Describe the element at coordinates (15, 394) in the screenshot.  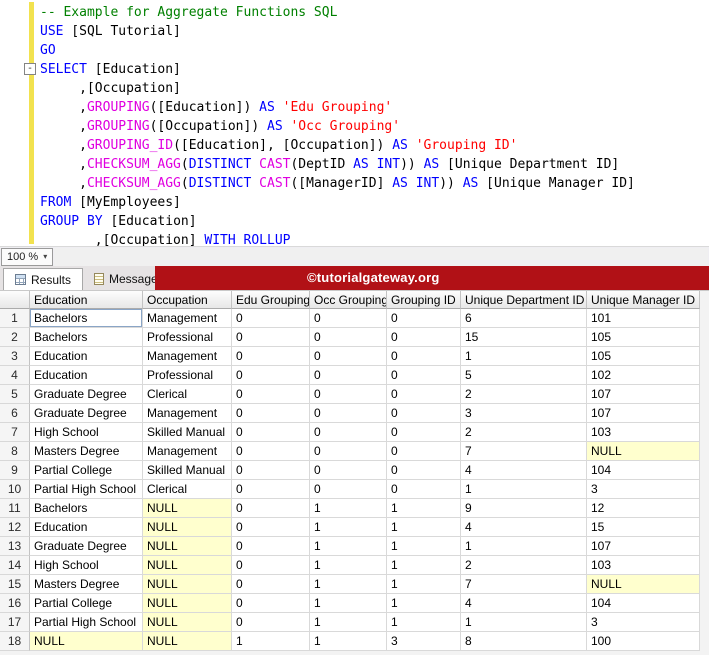
I see `row-number: 5` at that location.